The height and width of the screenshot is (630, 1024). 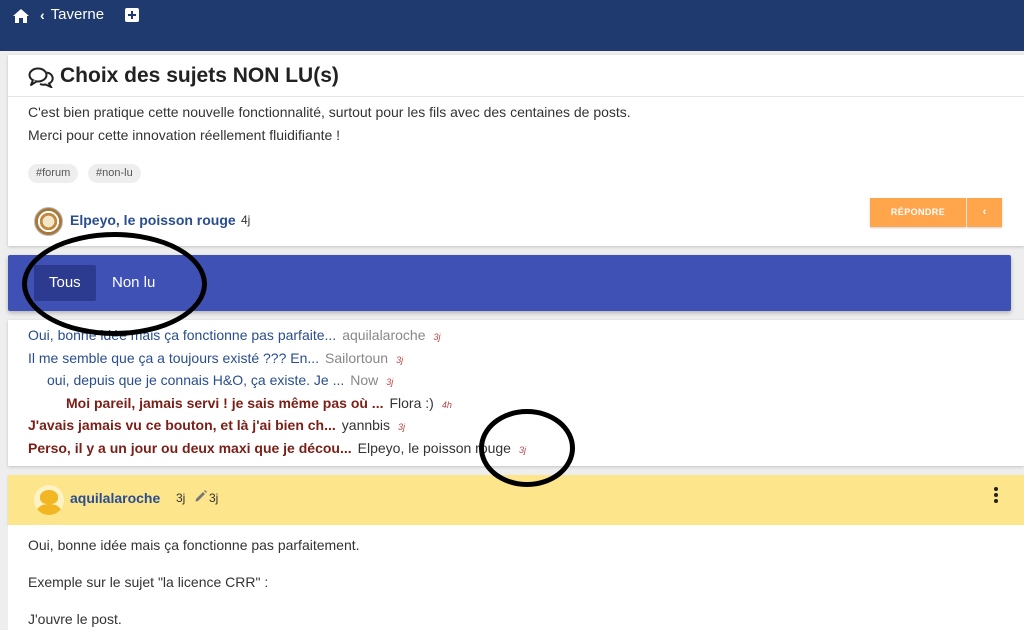 I want to click on post-time: 4j, so click(x=246, y=220).